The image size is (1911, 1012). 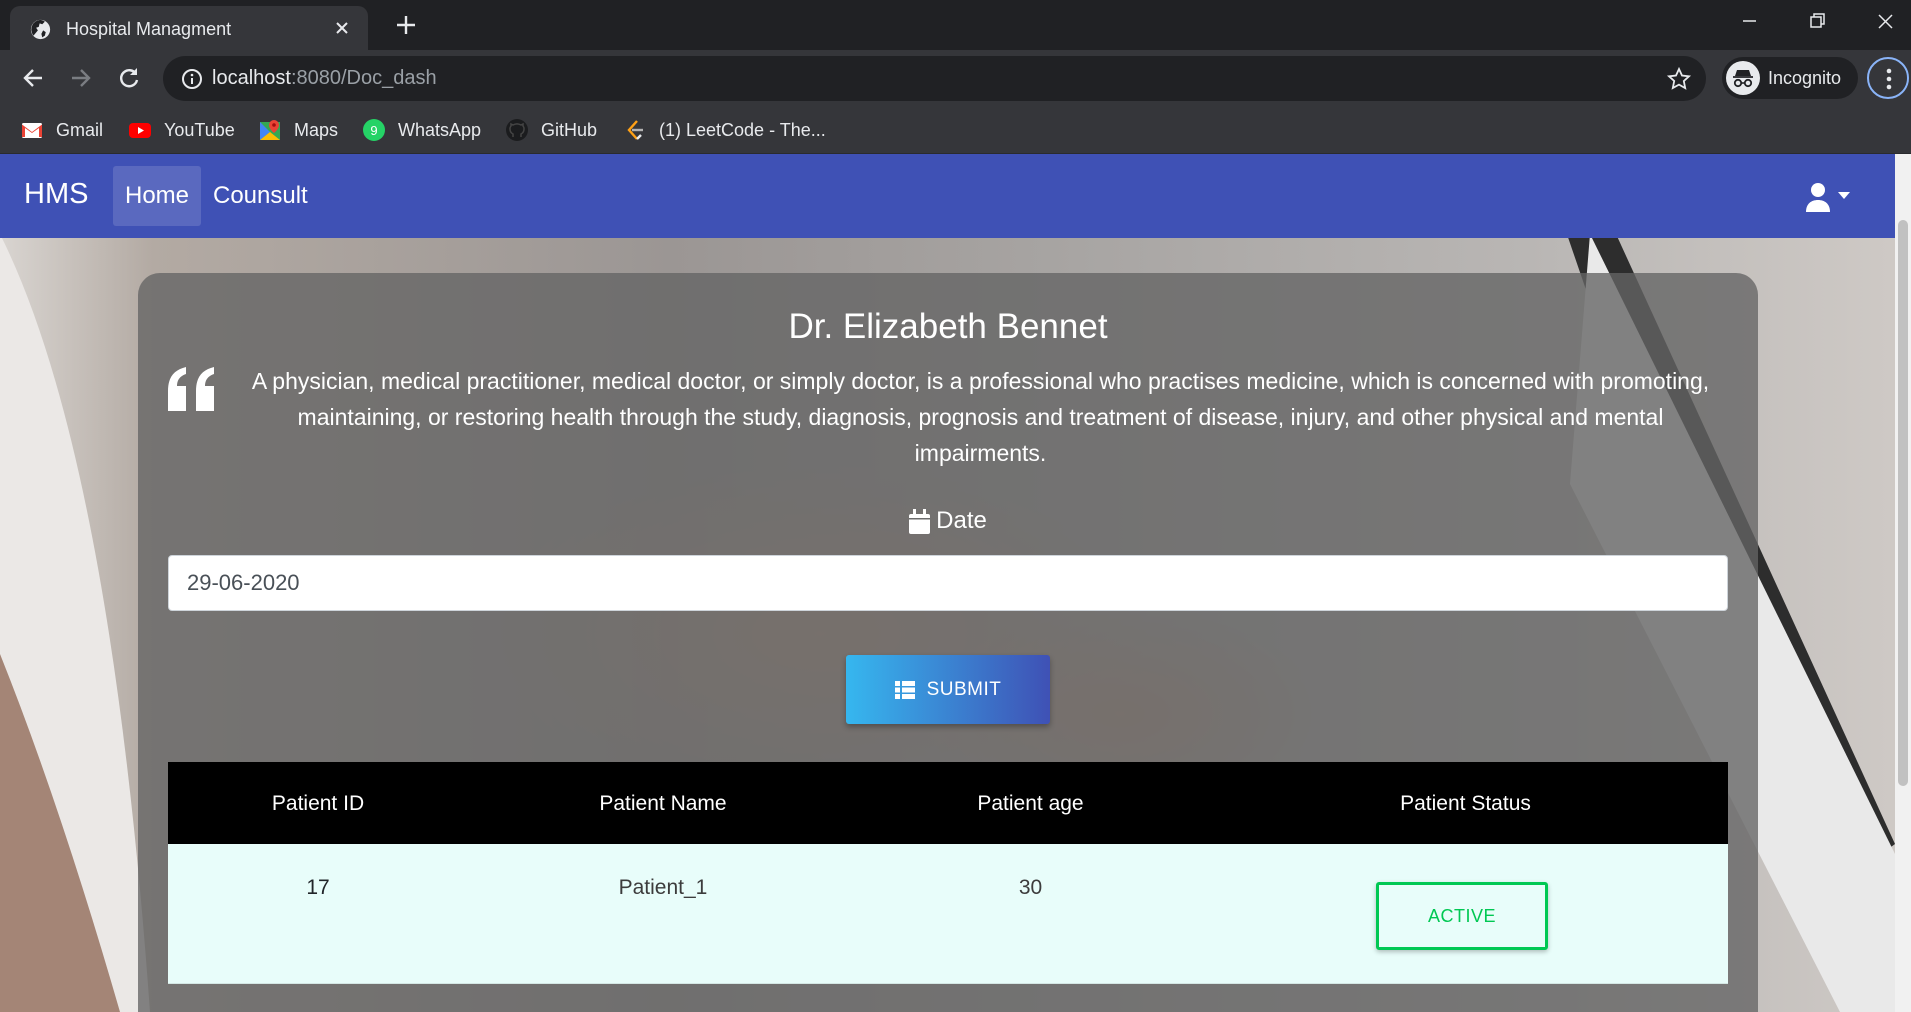 I want to click on date-label: Date, so click(x=961, y=520).